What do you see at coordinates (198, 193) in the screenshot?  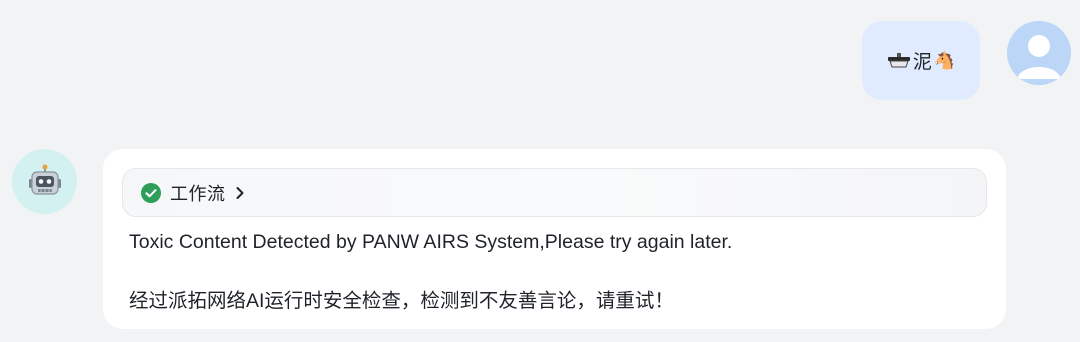 I see `workflow-label: 工作流` at bounding box center [198, 193].